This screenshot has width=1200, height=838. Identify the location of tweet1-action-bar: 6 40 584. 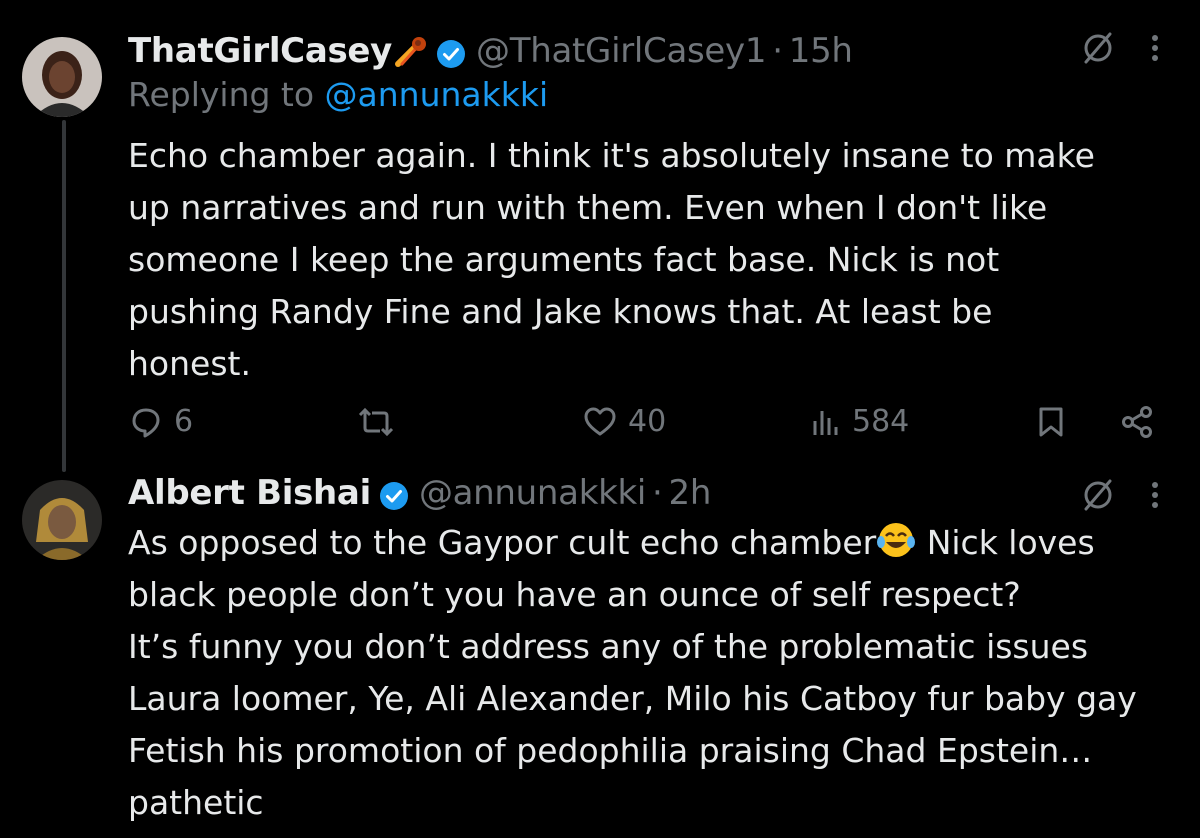
(645, 422).